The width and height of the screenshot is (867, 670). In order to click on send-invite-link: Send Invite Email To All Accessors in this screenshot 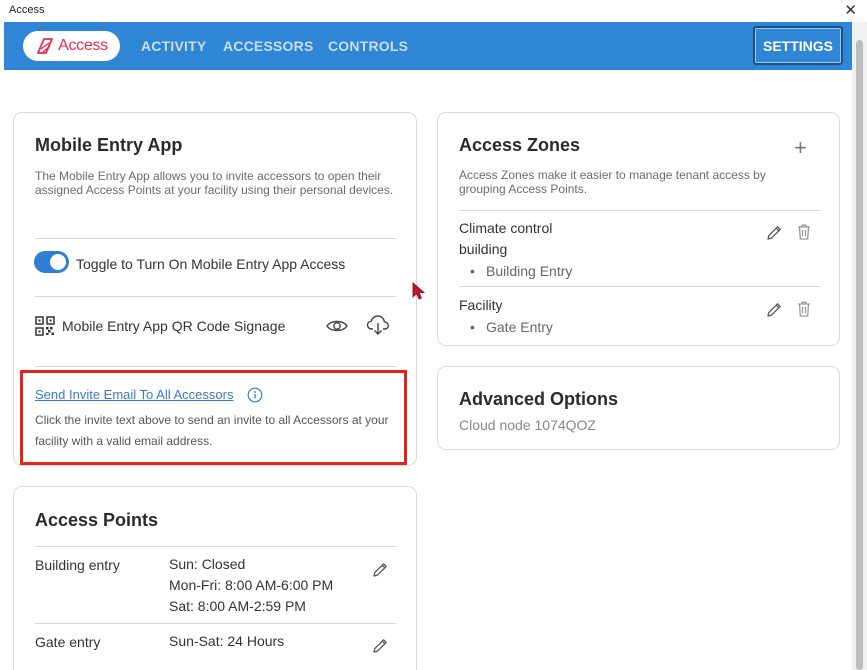, I will do `click(134, 394)`.